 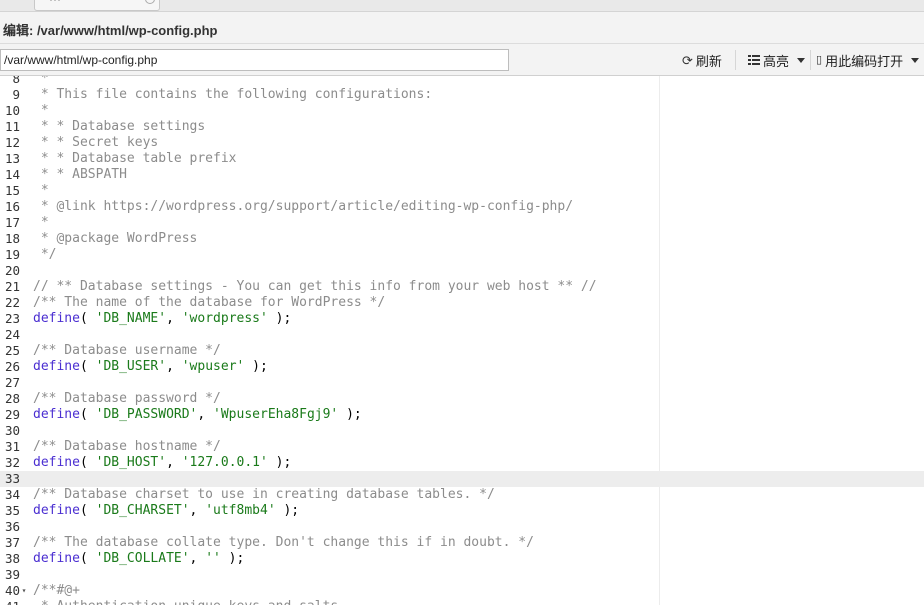 I want to click on fold-toggle-icon: ▾, so click(x=24, y=591).